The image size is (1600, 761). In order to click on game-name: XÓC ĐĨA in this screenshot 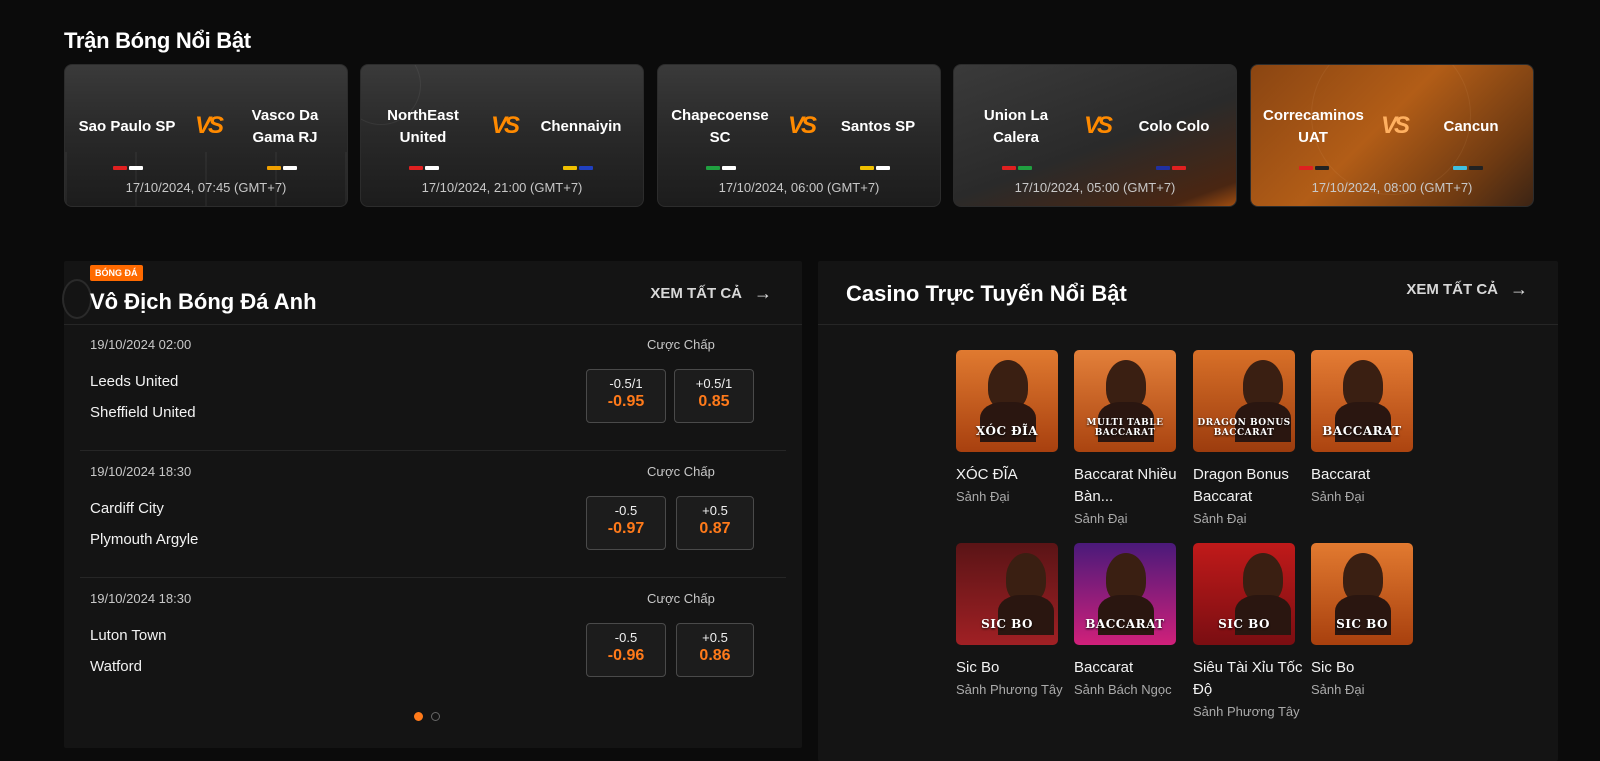, I will do `click(987, 474)`.